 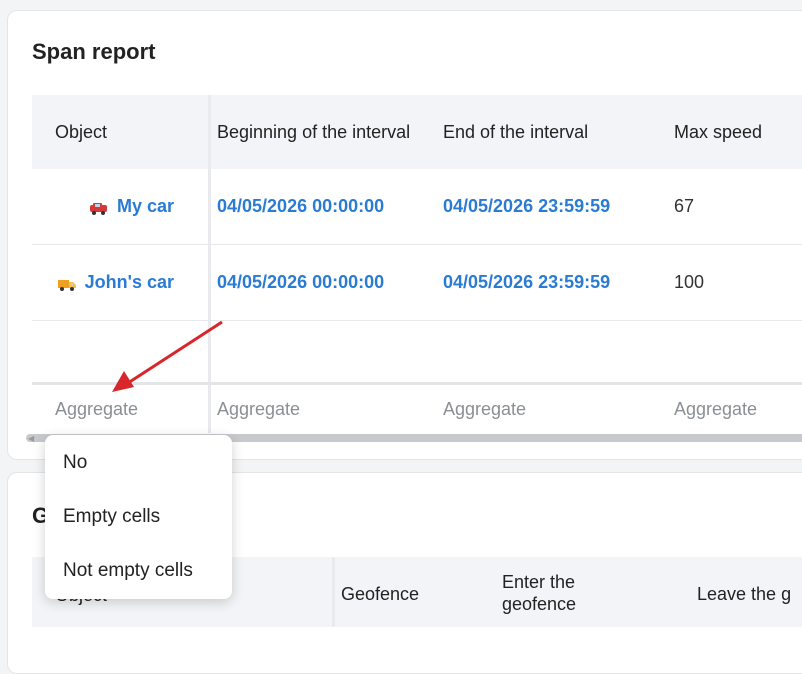 I want to click on annotation-arrow-icon, so click(x=167, y=356).